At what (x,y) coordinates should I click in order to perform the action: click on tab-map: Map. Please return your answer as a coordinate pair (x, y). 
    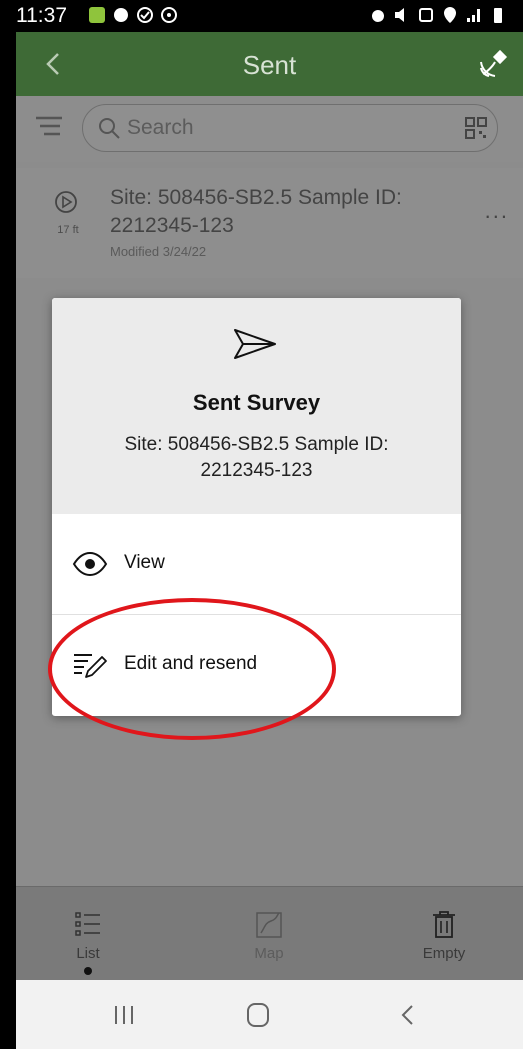
    Looking at the image, I should click on (269, 934).